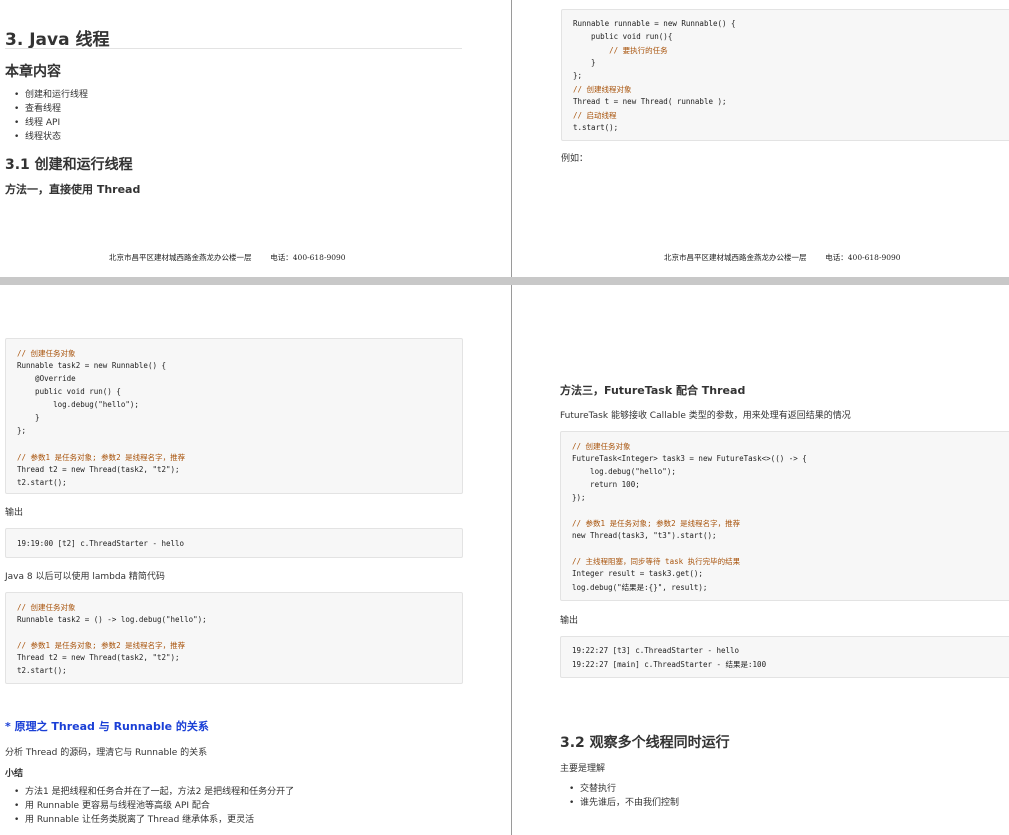 This screenshot has height=835, width=1009. I want to click on code-line: // 要执行的任务, so click(620, 50).